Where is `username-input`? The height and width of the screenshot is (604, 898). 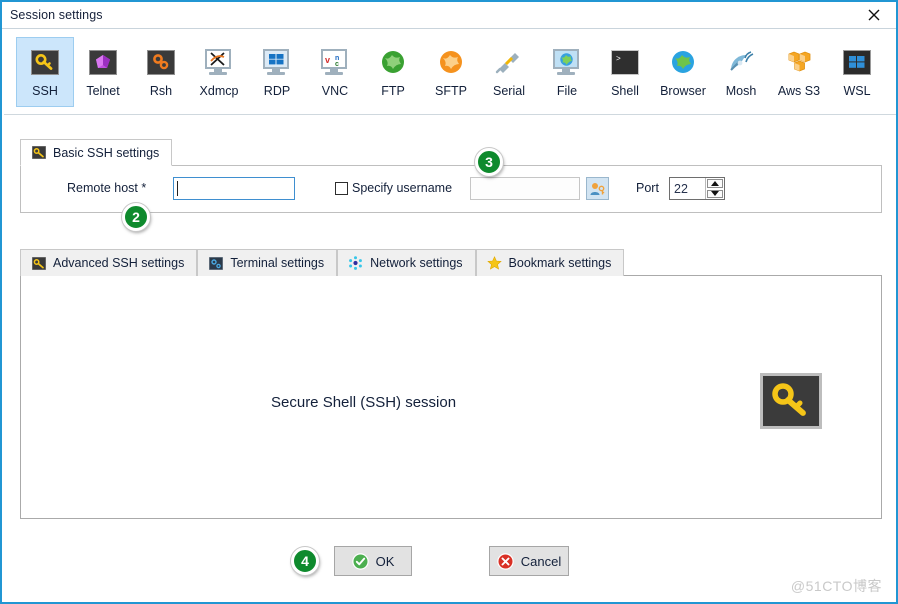
username-input is located at coordinates (525, 188).